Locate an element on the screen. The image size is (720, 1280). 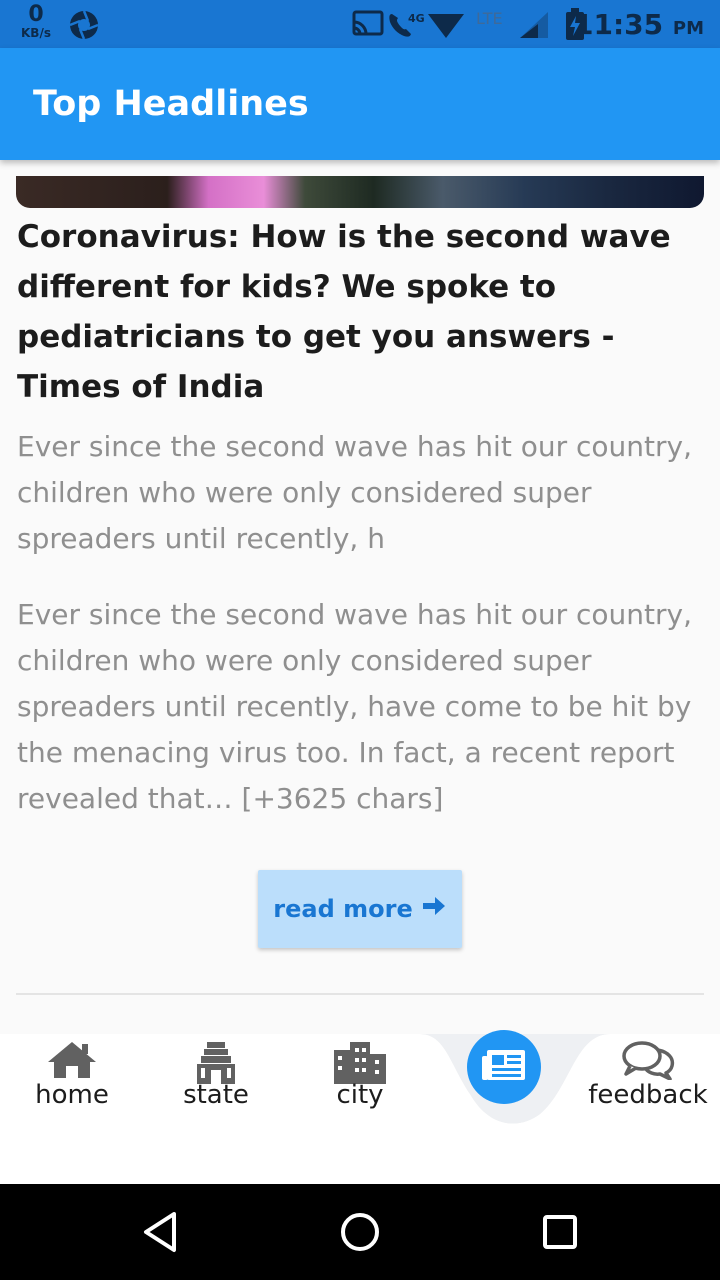
cast-icon is located at coordinates (368, 23).